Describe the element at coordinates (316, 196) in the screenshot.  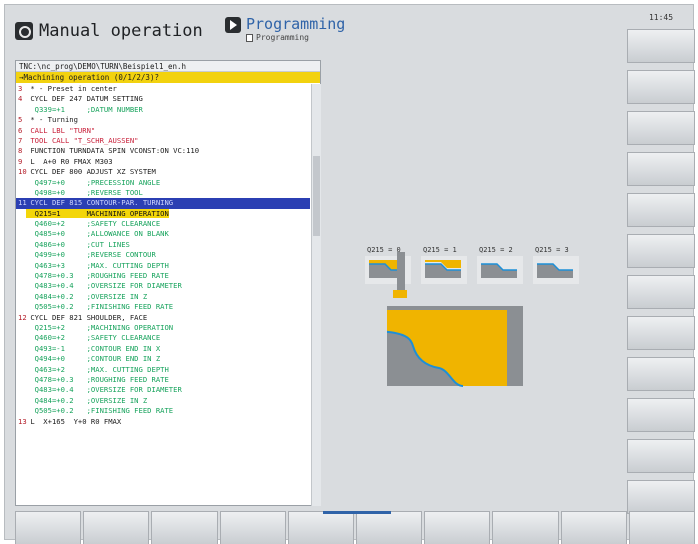
I see `scrollbar-thumb` at that location.